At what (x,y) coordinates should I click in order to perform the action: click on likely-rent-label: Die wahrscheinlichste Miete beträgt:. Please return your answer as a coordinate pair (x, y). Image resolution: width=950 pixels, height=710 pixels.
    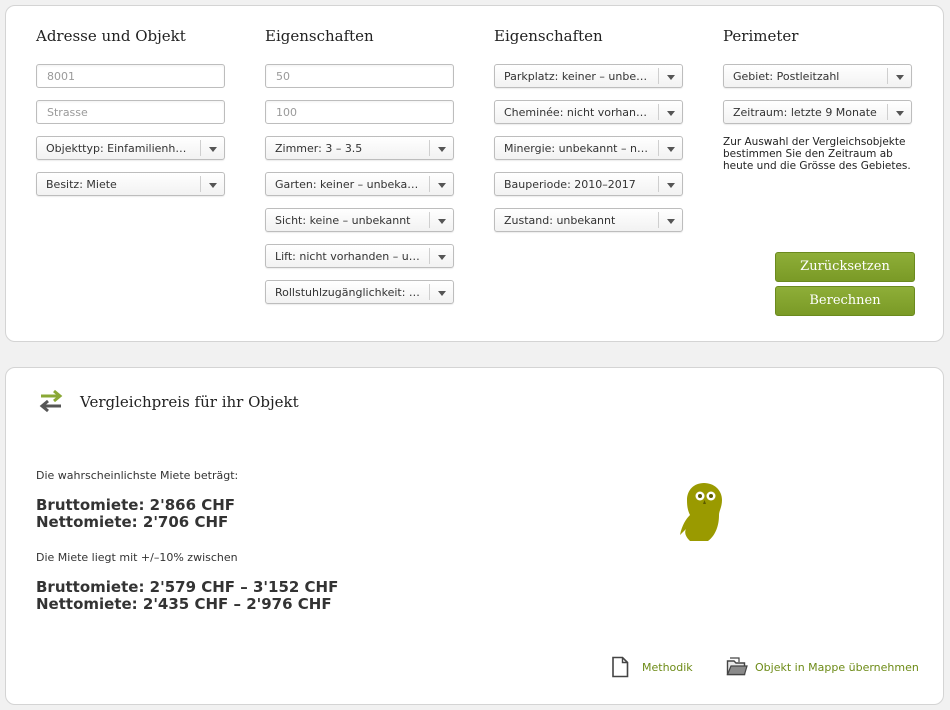
    Looking at the image, I should click on (137, 475).